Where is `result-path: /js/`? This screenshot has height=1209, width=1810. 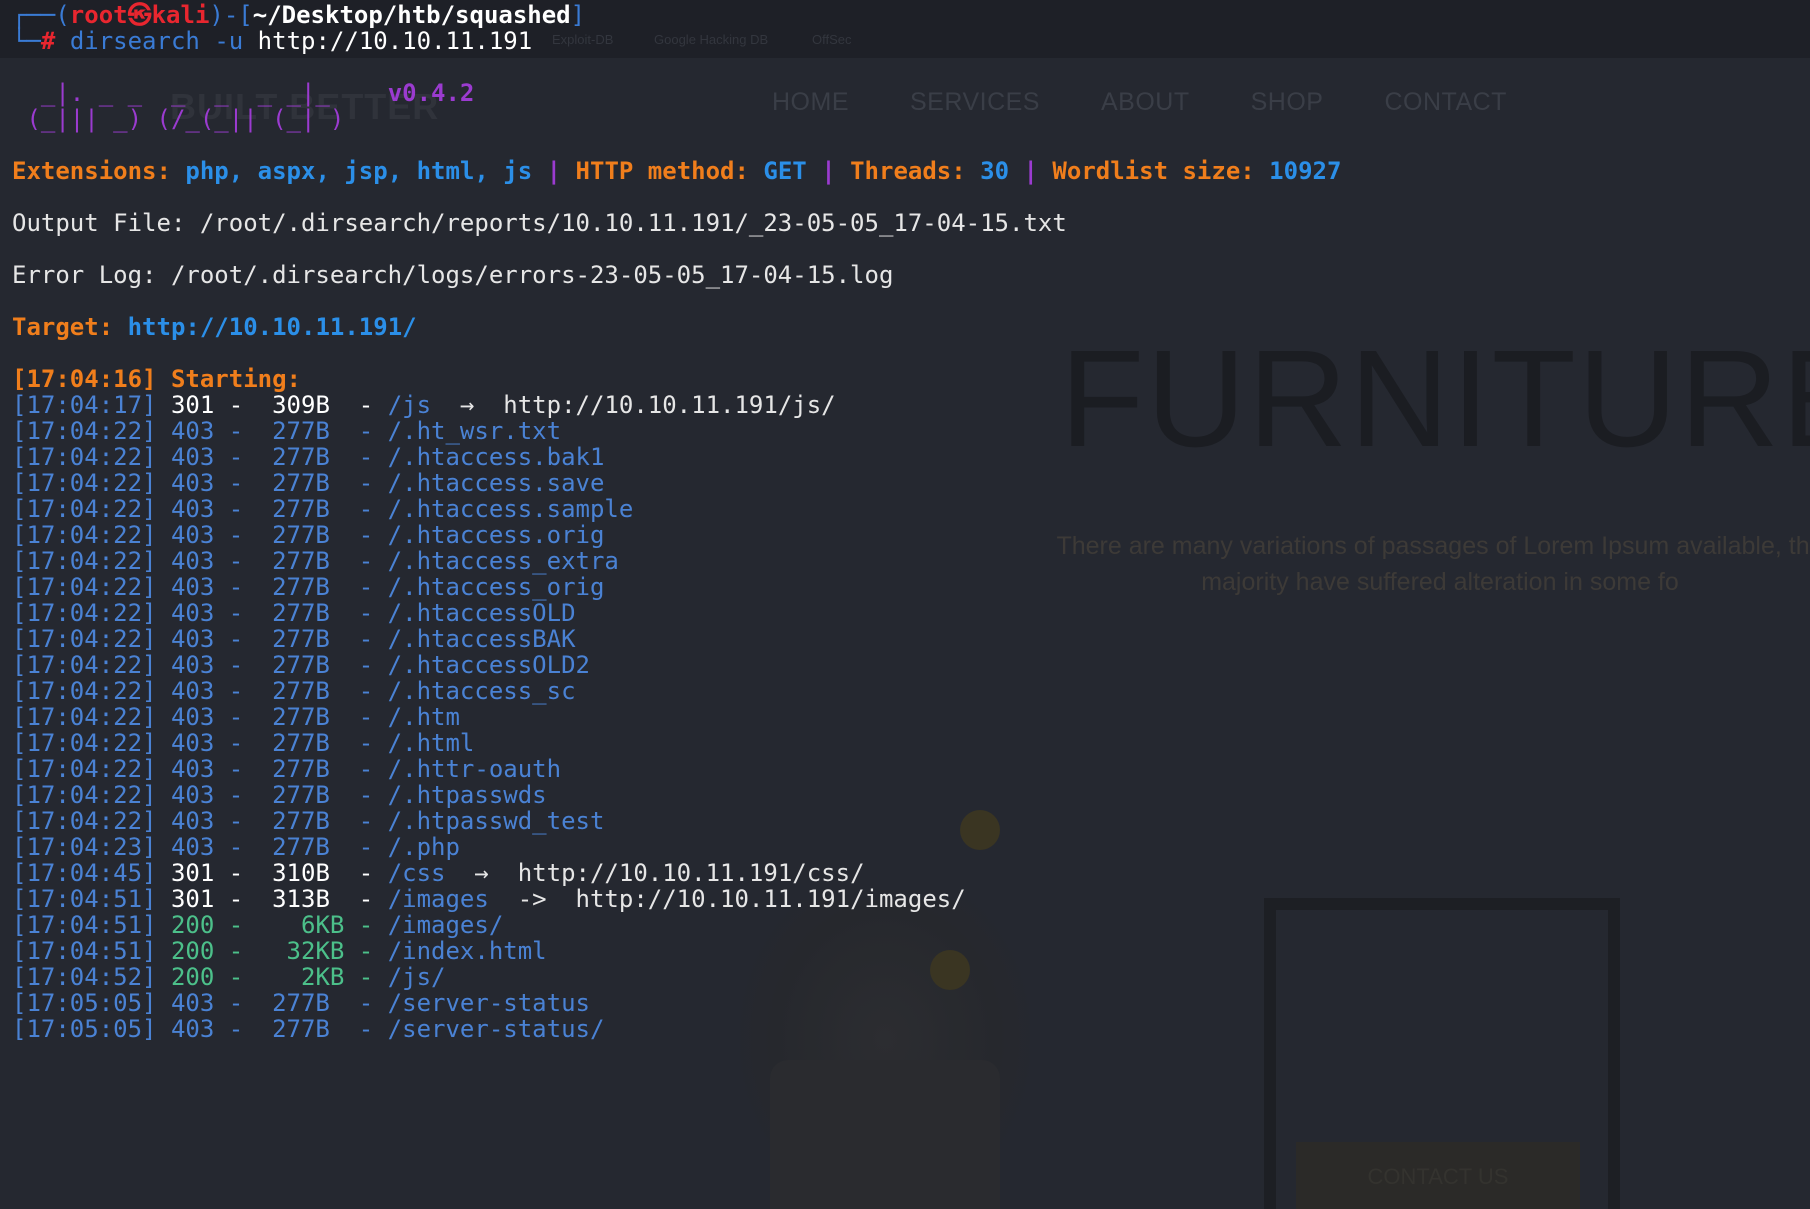
result-path: /js/ is located at coordinates (416, 977).